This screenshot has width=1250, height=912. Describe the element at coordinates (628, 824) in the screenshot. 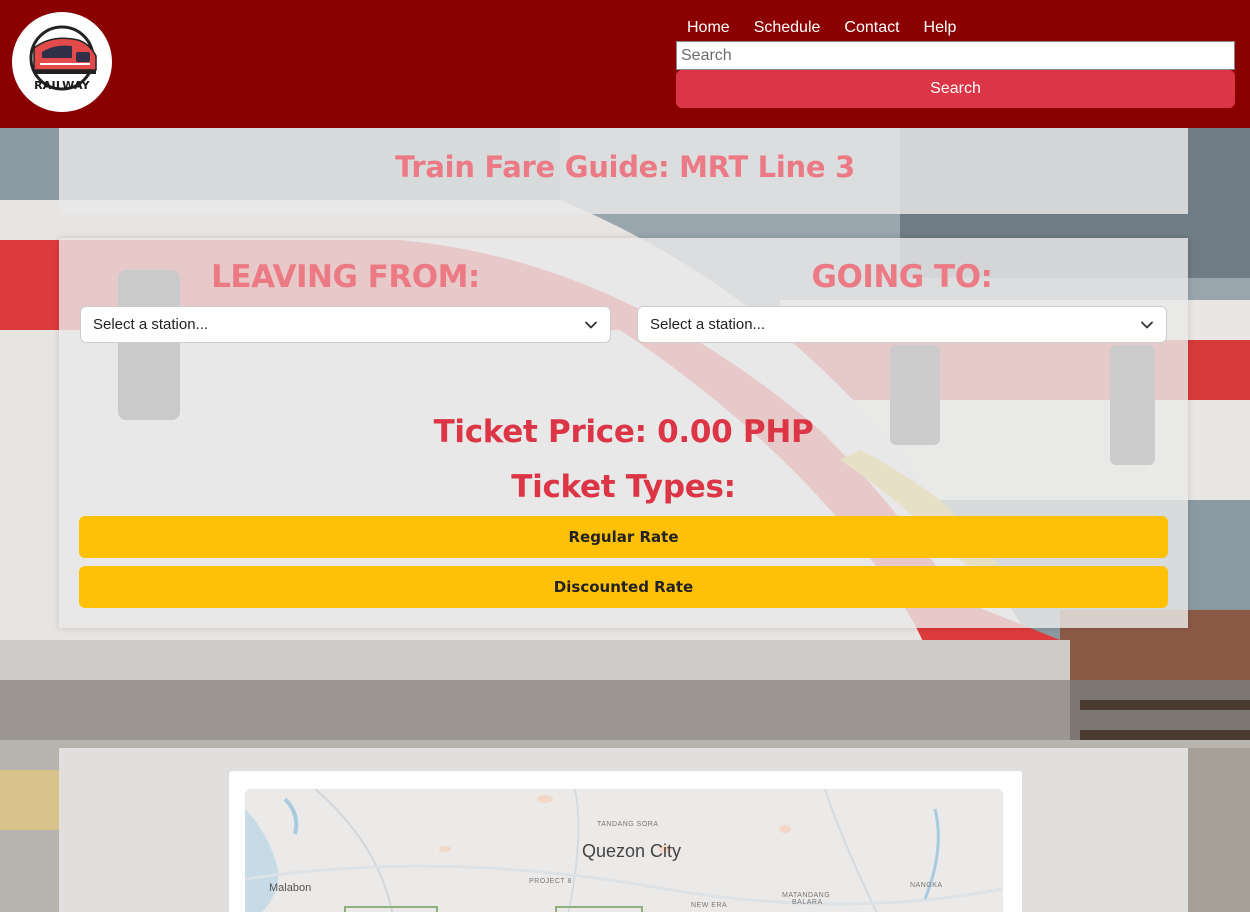

I see `map-place-tandang-sora: TANDANG SORA` at that location.